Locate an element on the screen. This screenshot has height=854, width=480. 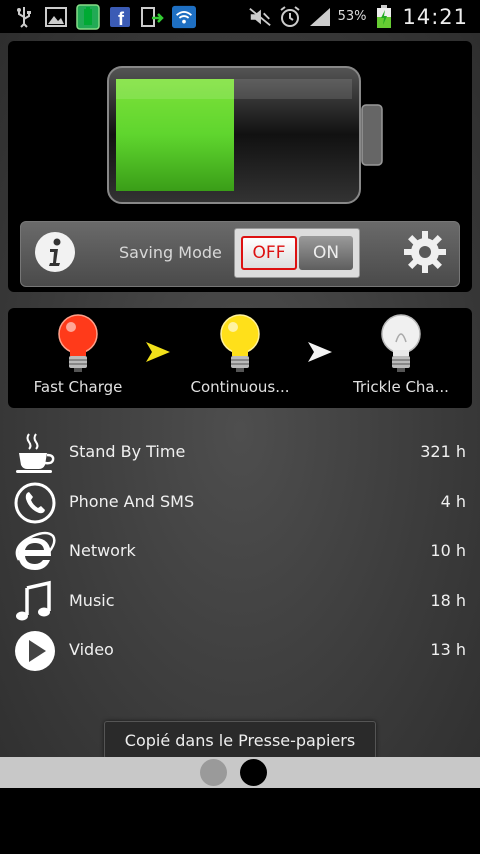
play-icon is located at coordinates (35, 651).